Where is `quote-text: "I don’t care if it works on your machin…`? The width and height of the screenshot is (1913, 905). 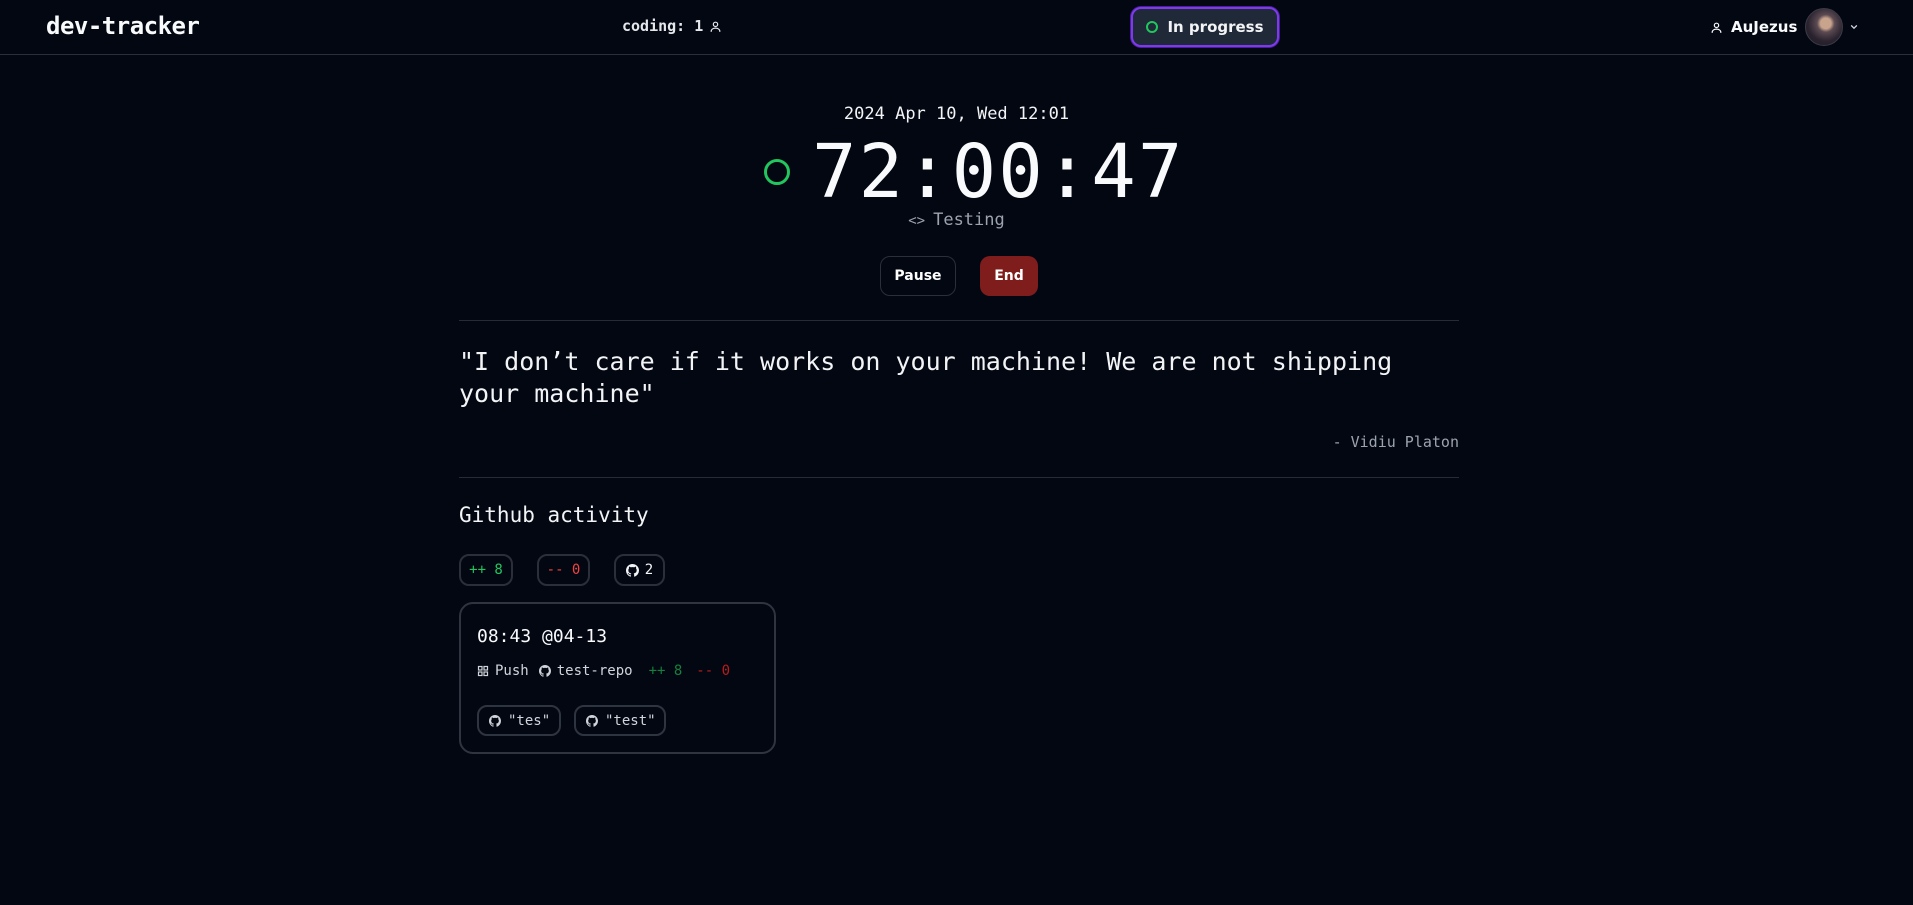
quote-text: "I don’t care if it works on your machin… is located at coordinates (926, 377).